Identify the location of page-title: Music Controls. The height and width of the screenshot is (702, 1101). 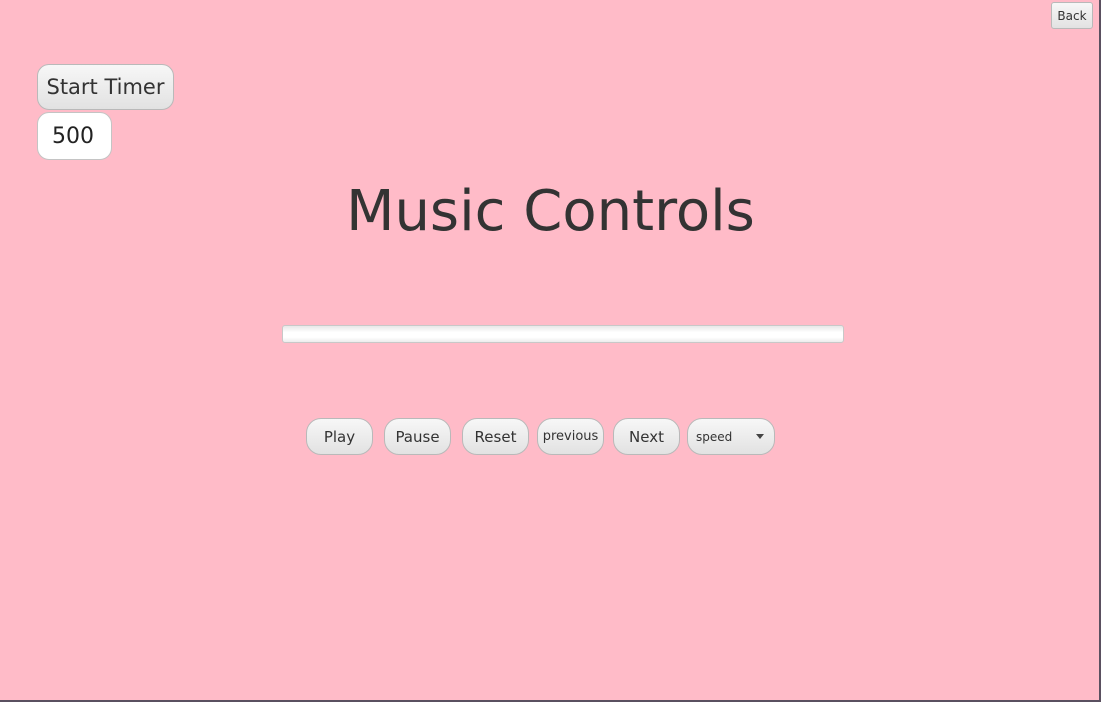
(550, 211).